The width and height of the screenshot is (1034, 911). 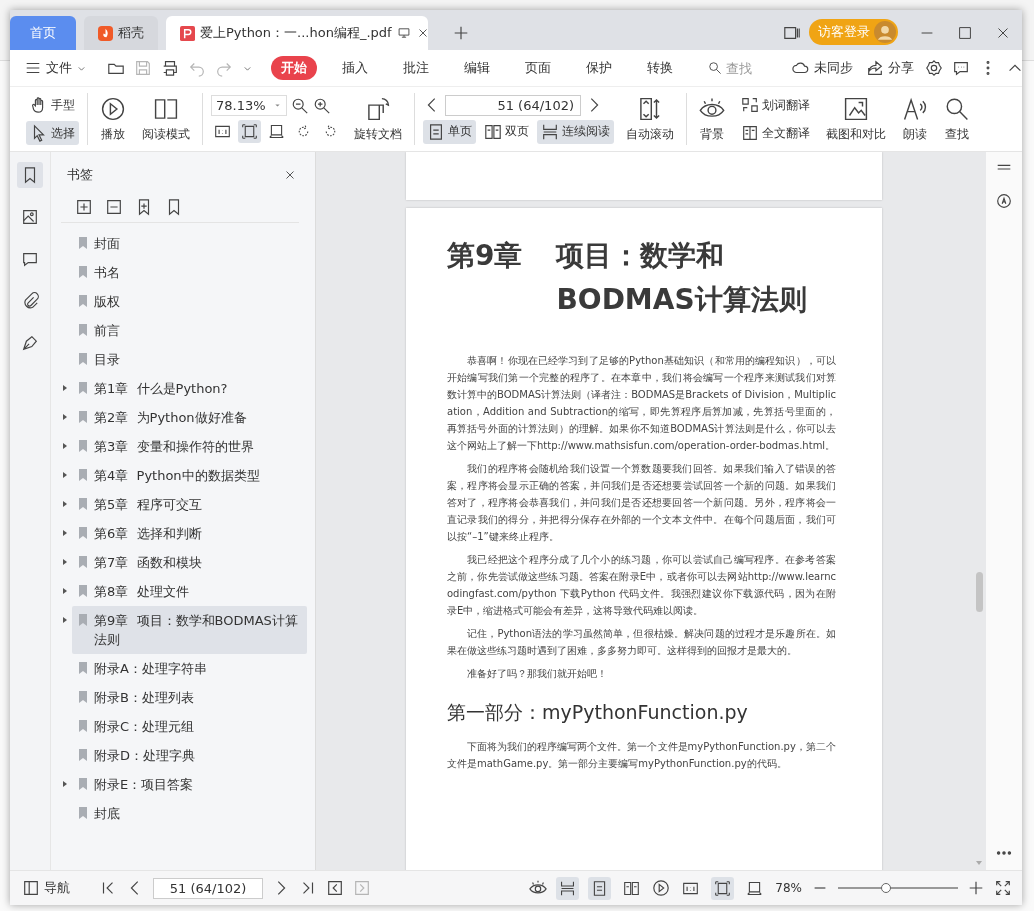 I want to click on bookmark-item: 第1章 什么是Python?, so click(x=189, y=388).